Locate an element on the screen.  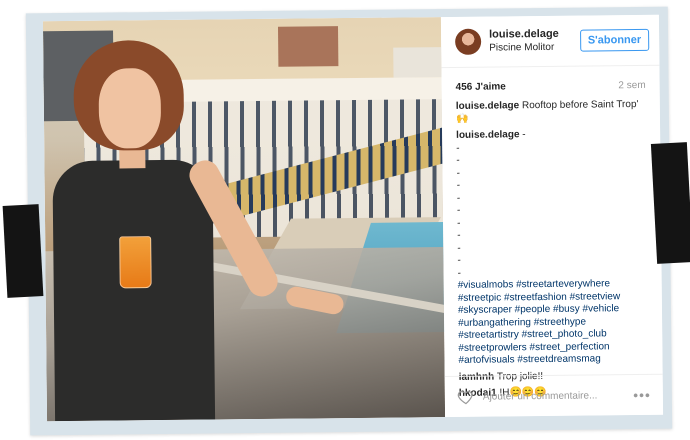
comment-line: - is located at coordinates (459, 273).